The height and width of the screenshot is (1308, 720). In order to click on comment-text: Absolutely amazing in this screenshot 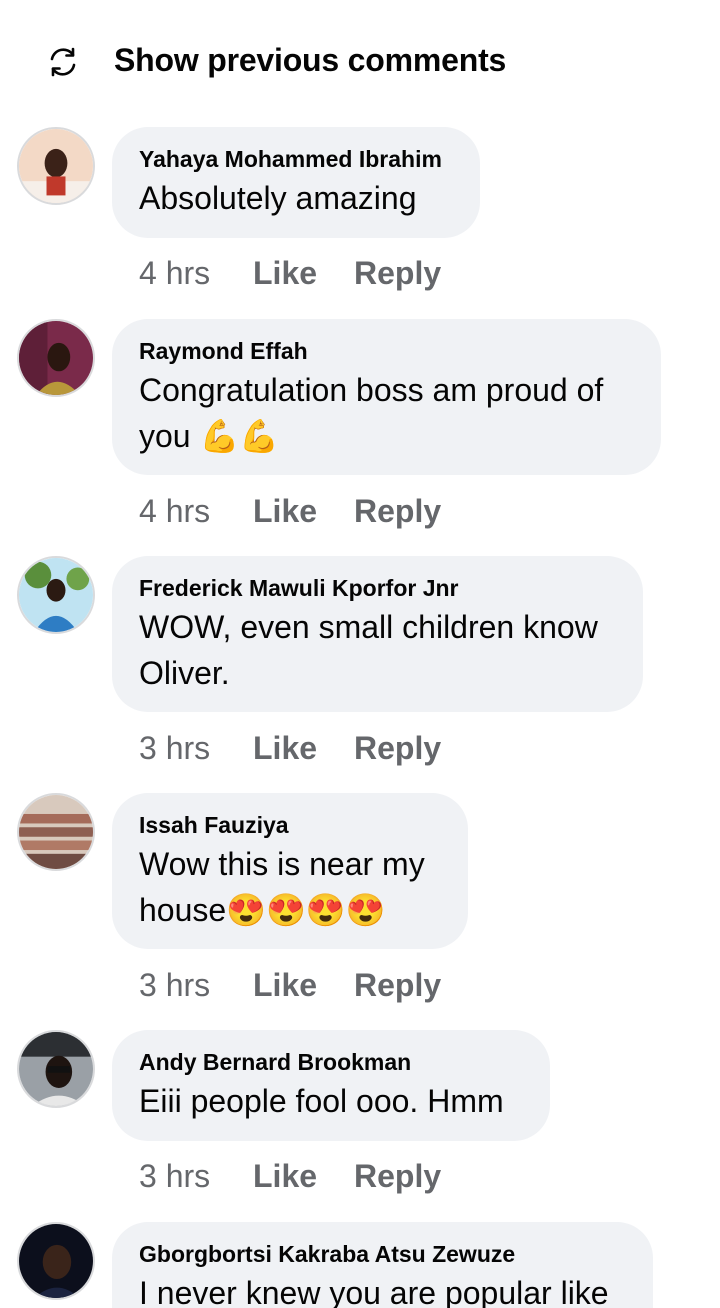, I will do `click(278, 198)`.